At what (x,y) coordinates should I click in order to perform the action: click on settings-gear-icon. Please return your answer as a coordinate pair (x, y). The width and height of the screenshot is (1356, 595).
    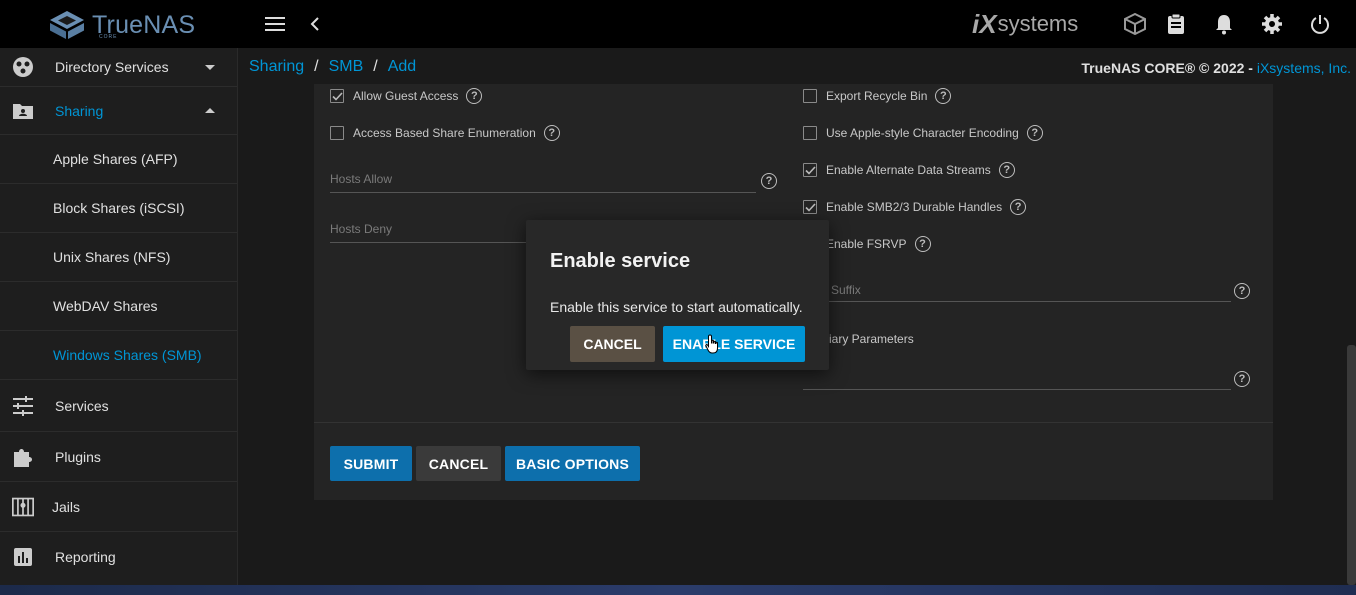
    Looking at the image, I should click on (1272, 24).